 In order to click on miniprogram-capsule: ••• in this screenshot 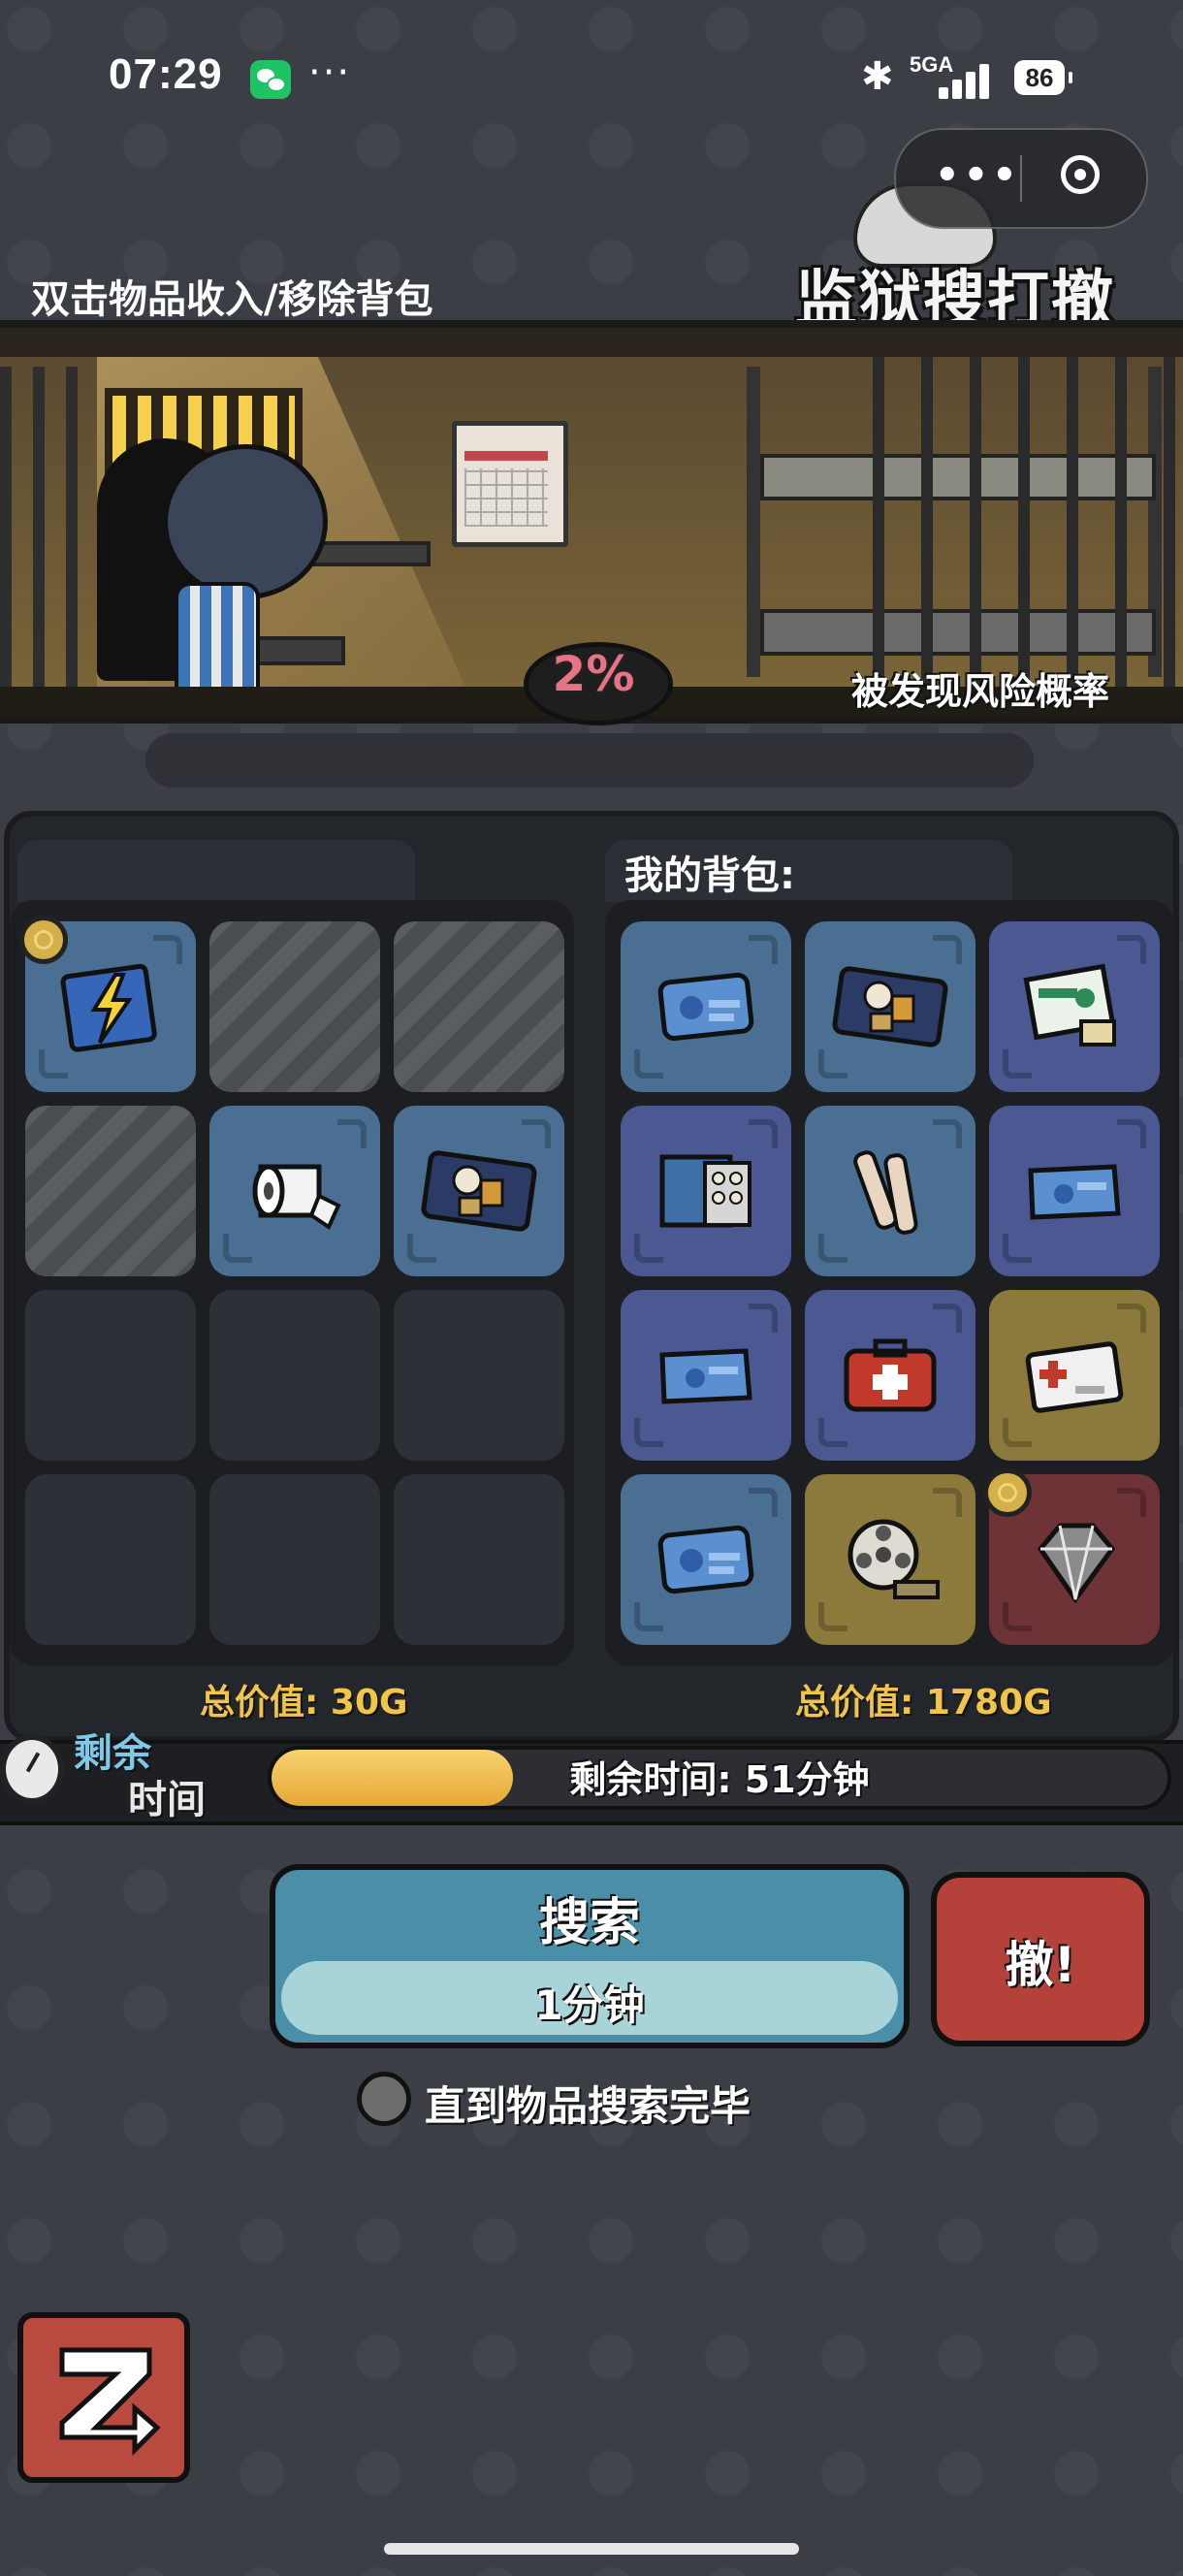, I will do `click(1021, 178)`.